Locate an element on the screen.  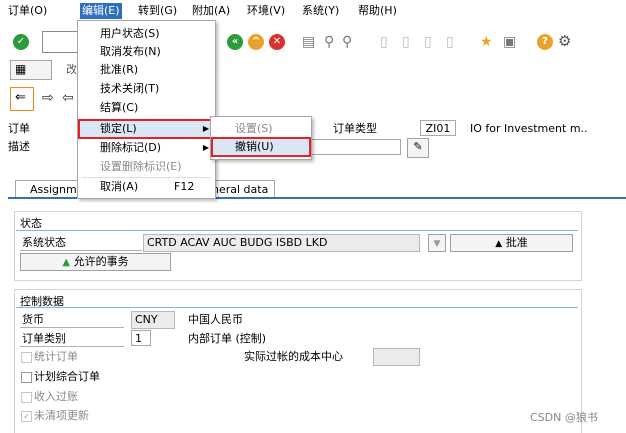
shortcut-icon: ▣ is located at coordinates (509, 42).